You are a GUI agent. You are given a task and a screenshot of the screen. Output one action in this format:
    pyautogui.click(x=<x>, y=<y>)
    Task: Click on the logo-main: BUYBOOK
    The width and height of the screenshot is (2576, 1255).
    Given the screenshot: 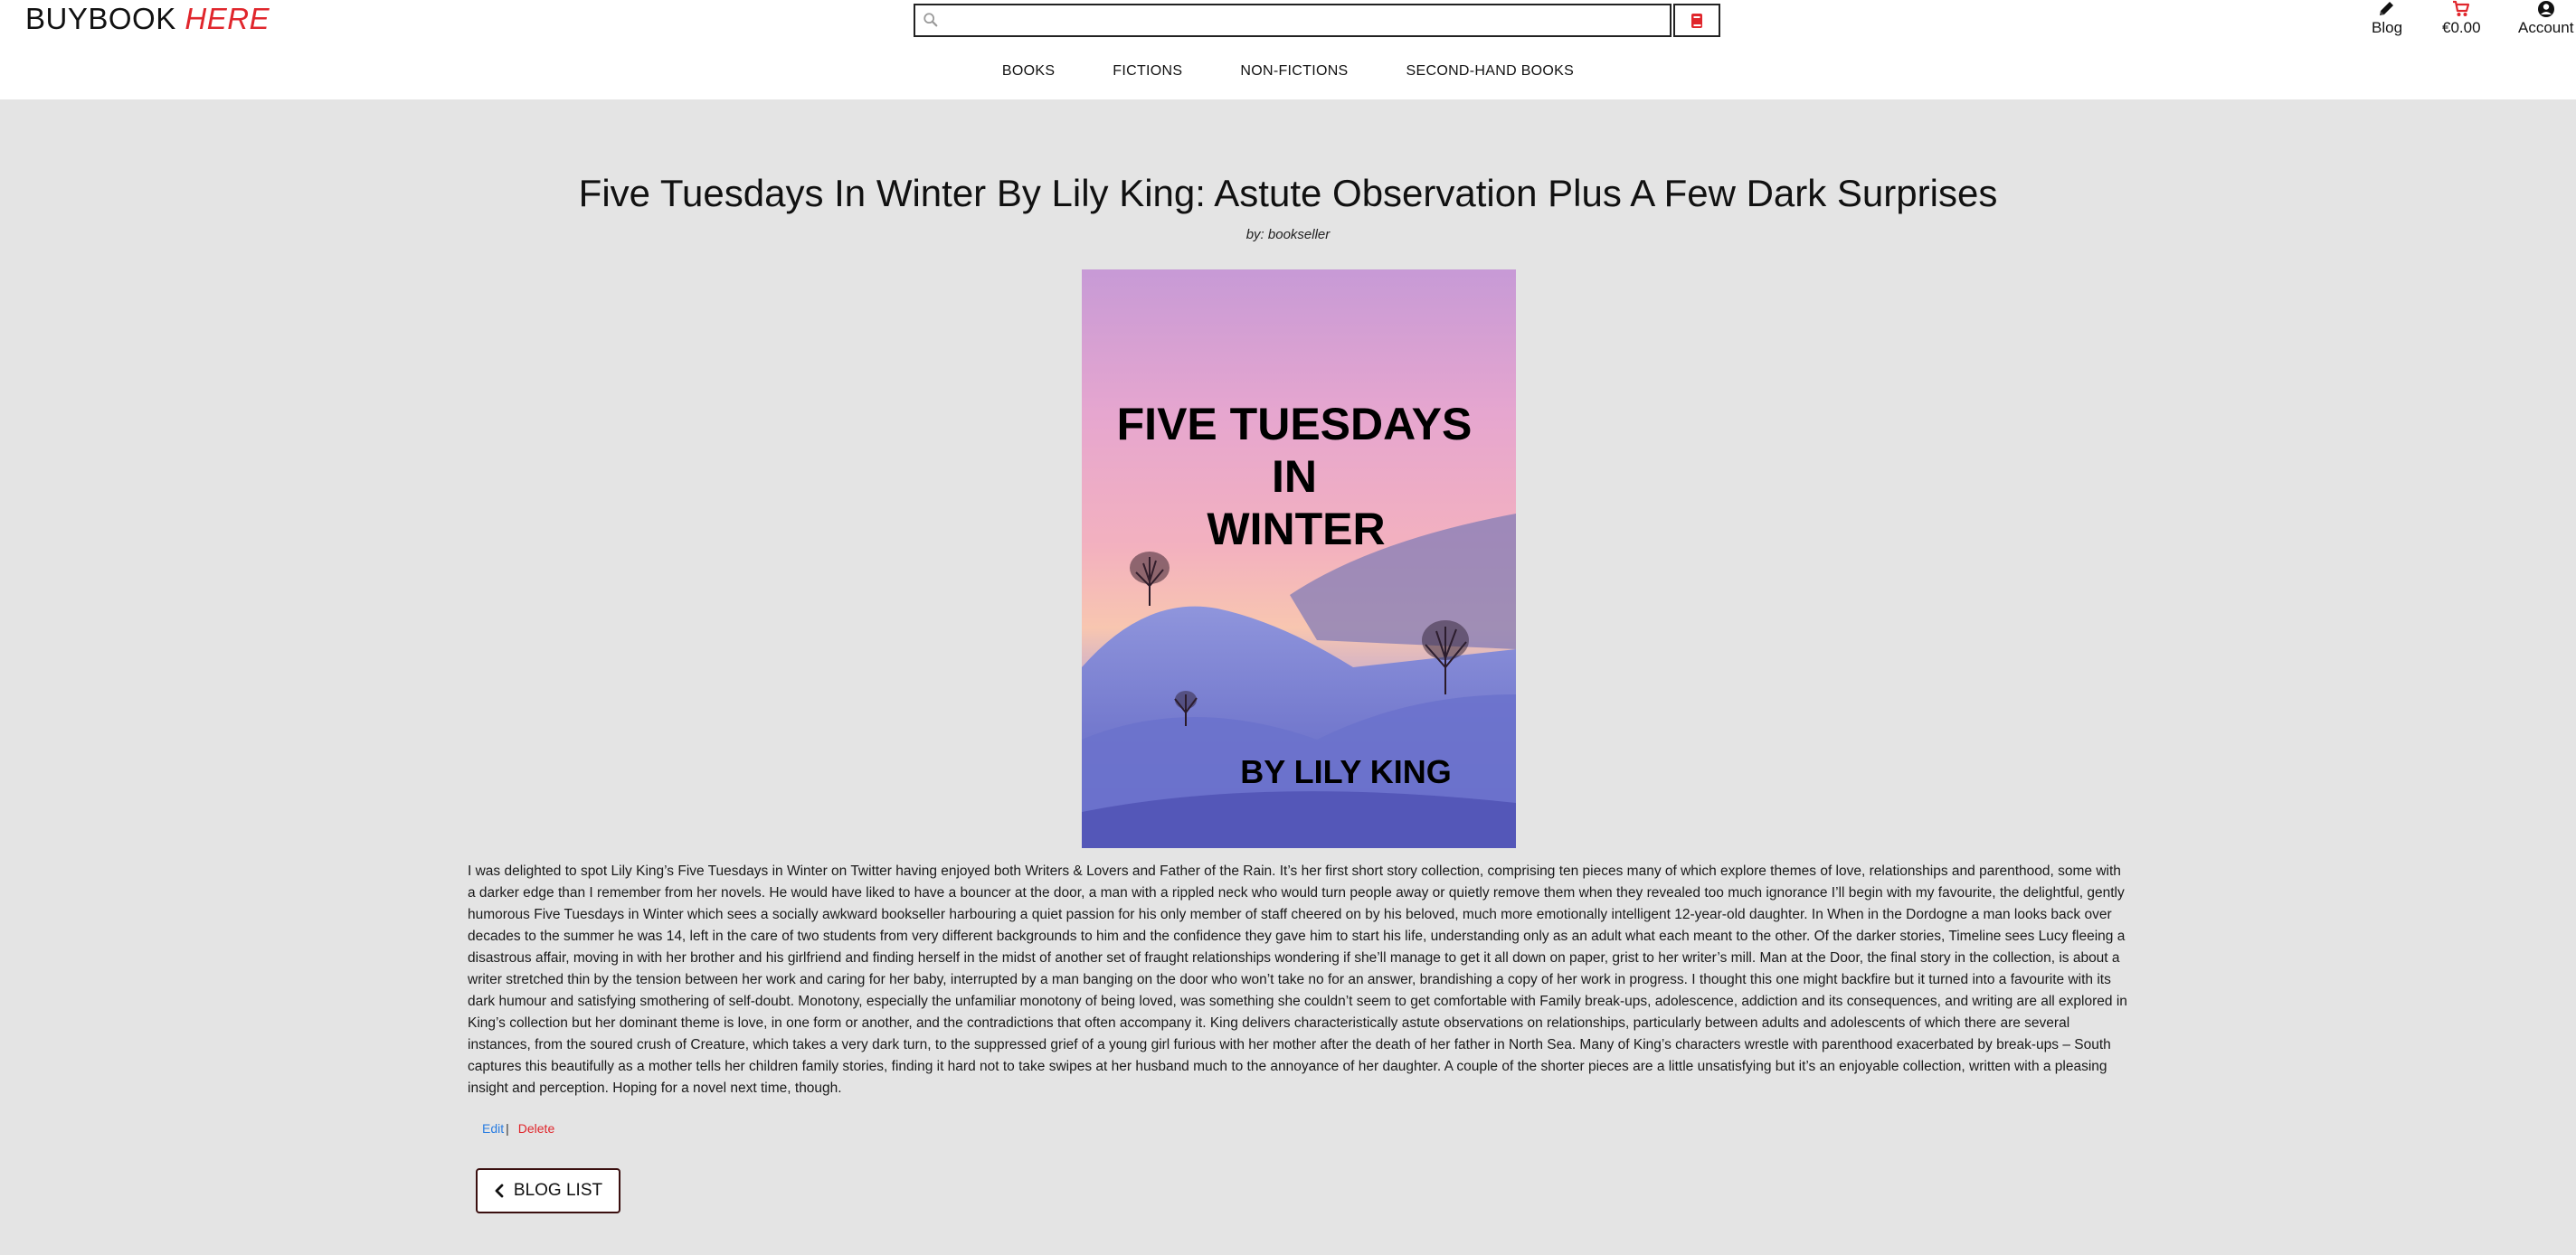 What is the action you would take?
    pyautogui.click(x=100, y=18)
    